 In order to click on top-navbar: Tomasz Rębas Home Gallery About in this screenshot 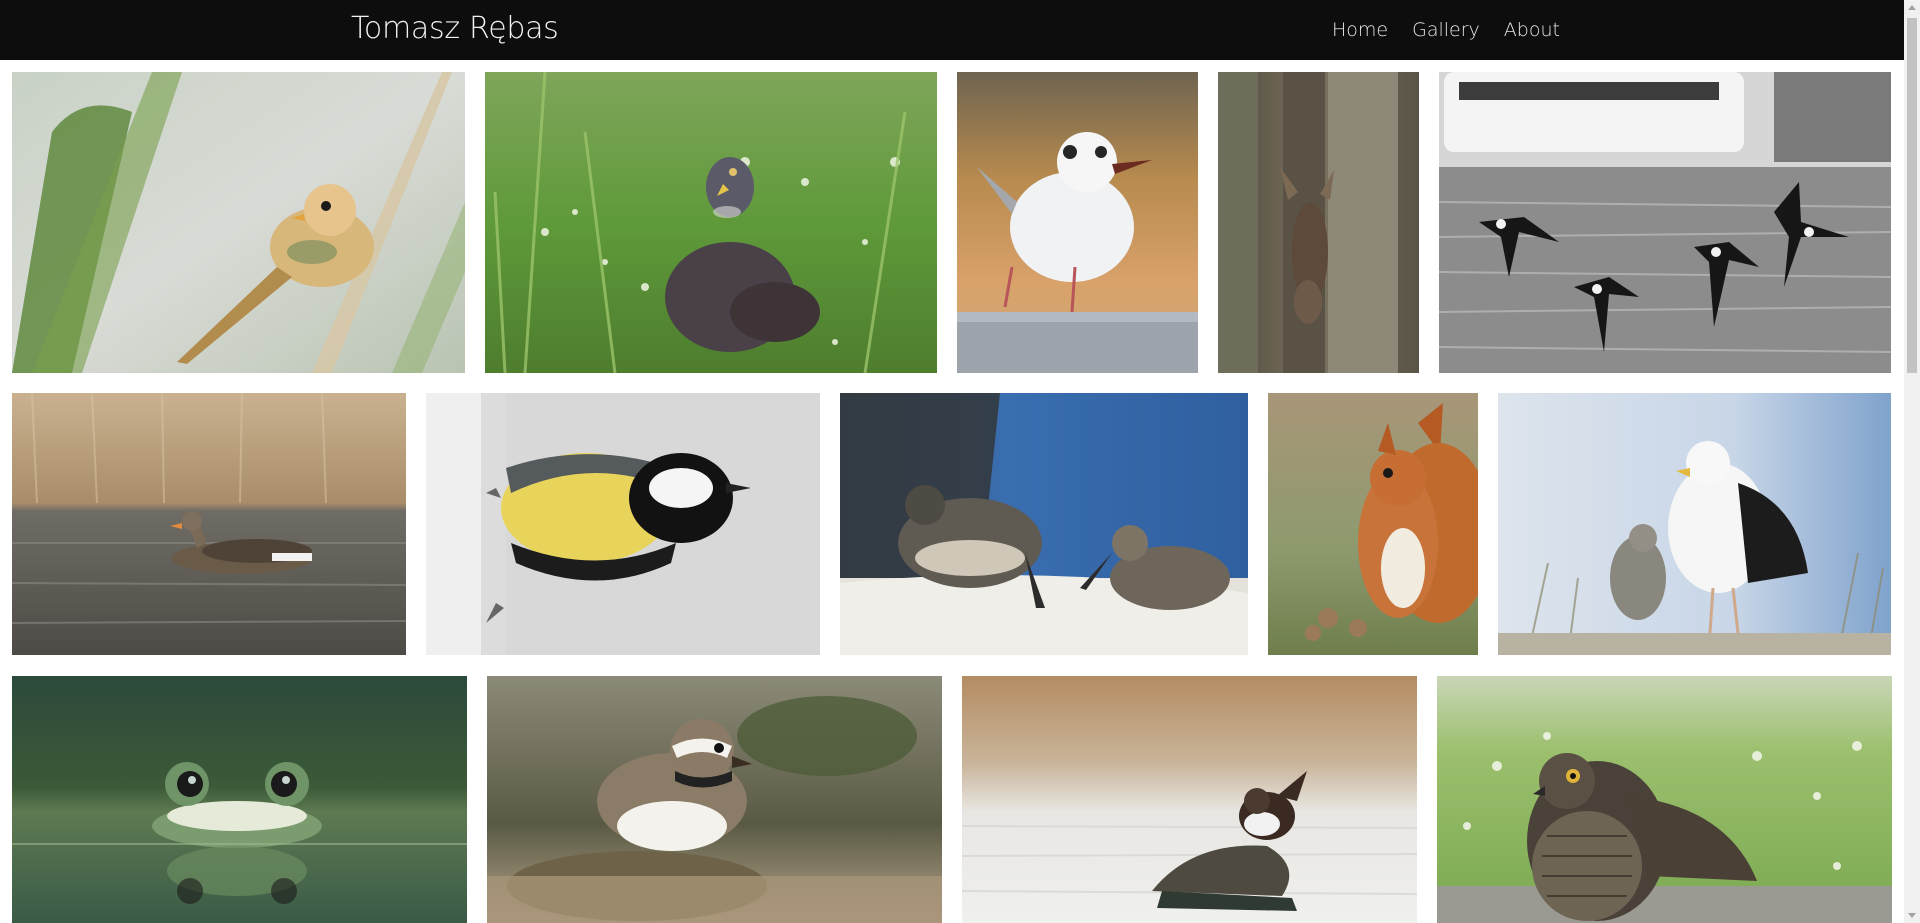, I will do `click(952, 30)`.